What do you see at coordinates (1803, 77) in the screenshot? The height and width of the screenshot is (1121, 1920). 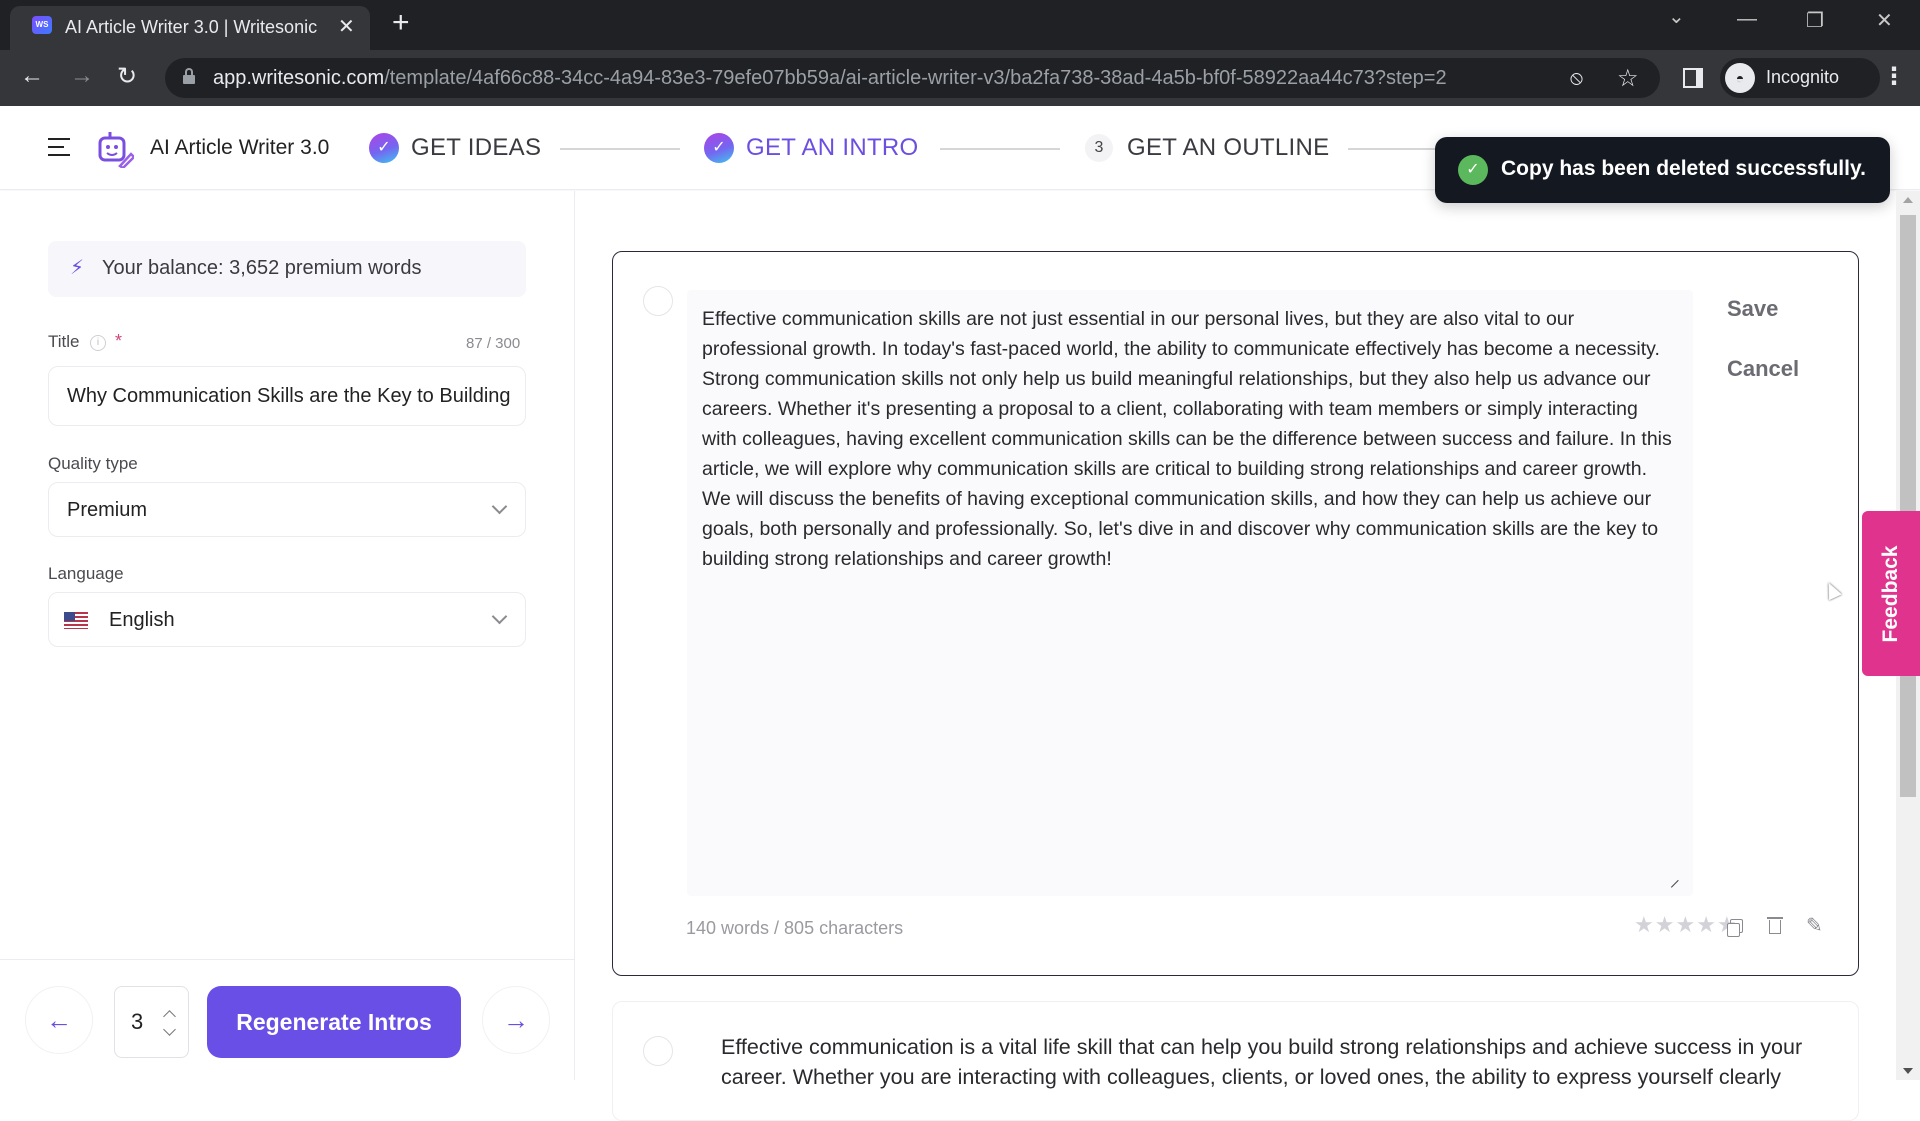 I see `incognito-label: Incognito` at bounding box center [1803, 77].